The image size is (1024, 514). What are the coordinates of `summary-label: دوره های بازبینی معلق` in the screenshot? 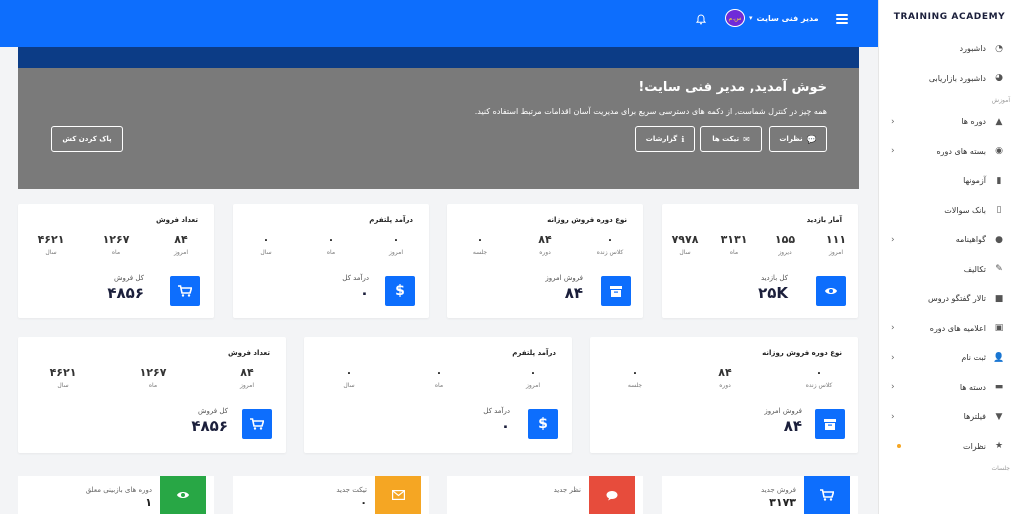 It's located at (118, 490).